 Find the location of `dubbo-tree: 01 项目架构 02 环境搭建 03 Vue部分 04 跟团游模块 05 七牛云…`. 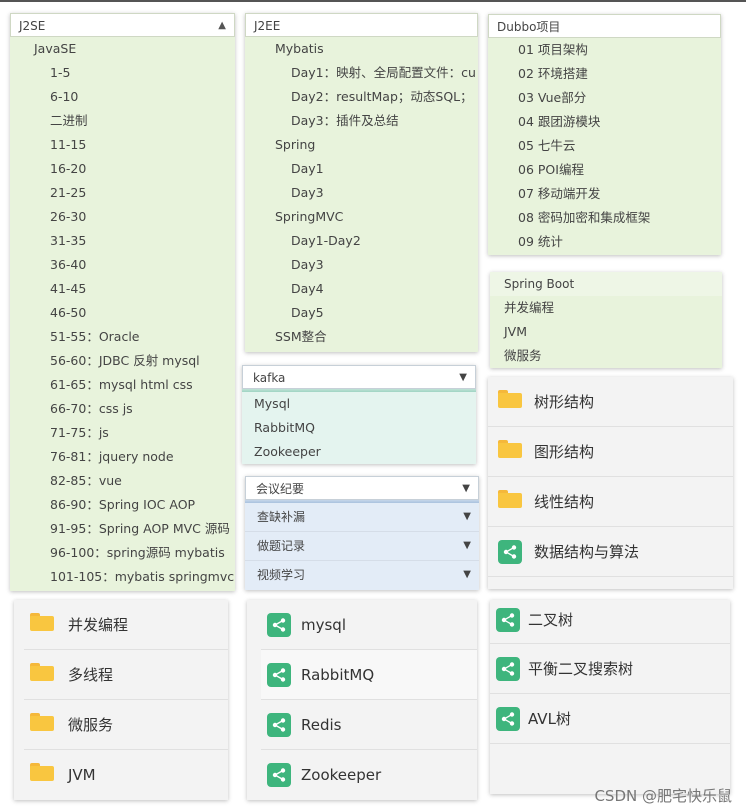

dubbo-tree: 01 项目架构 02 环境搭建 03 Vue部分 04 跟团游模块 05 七牛云… is located at coordinates (604, 146).